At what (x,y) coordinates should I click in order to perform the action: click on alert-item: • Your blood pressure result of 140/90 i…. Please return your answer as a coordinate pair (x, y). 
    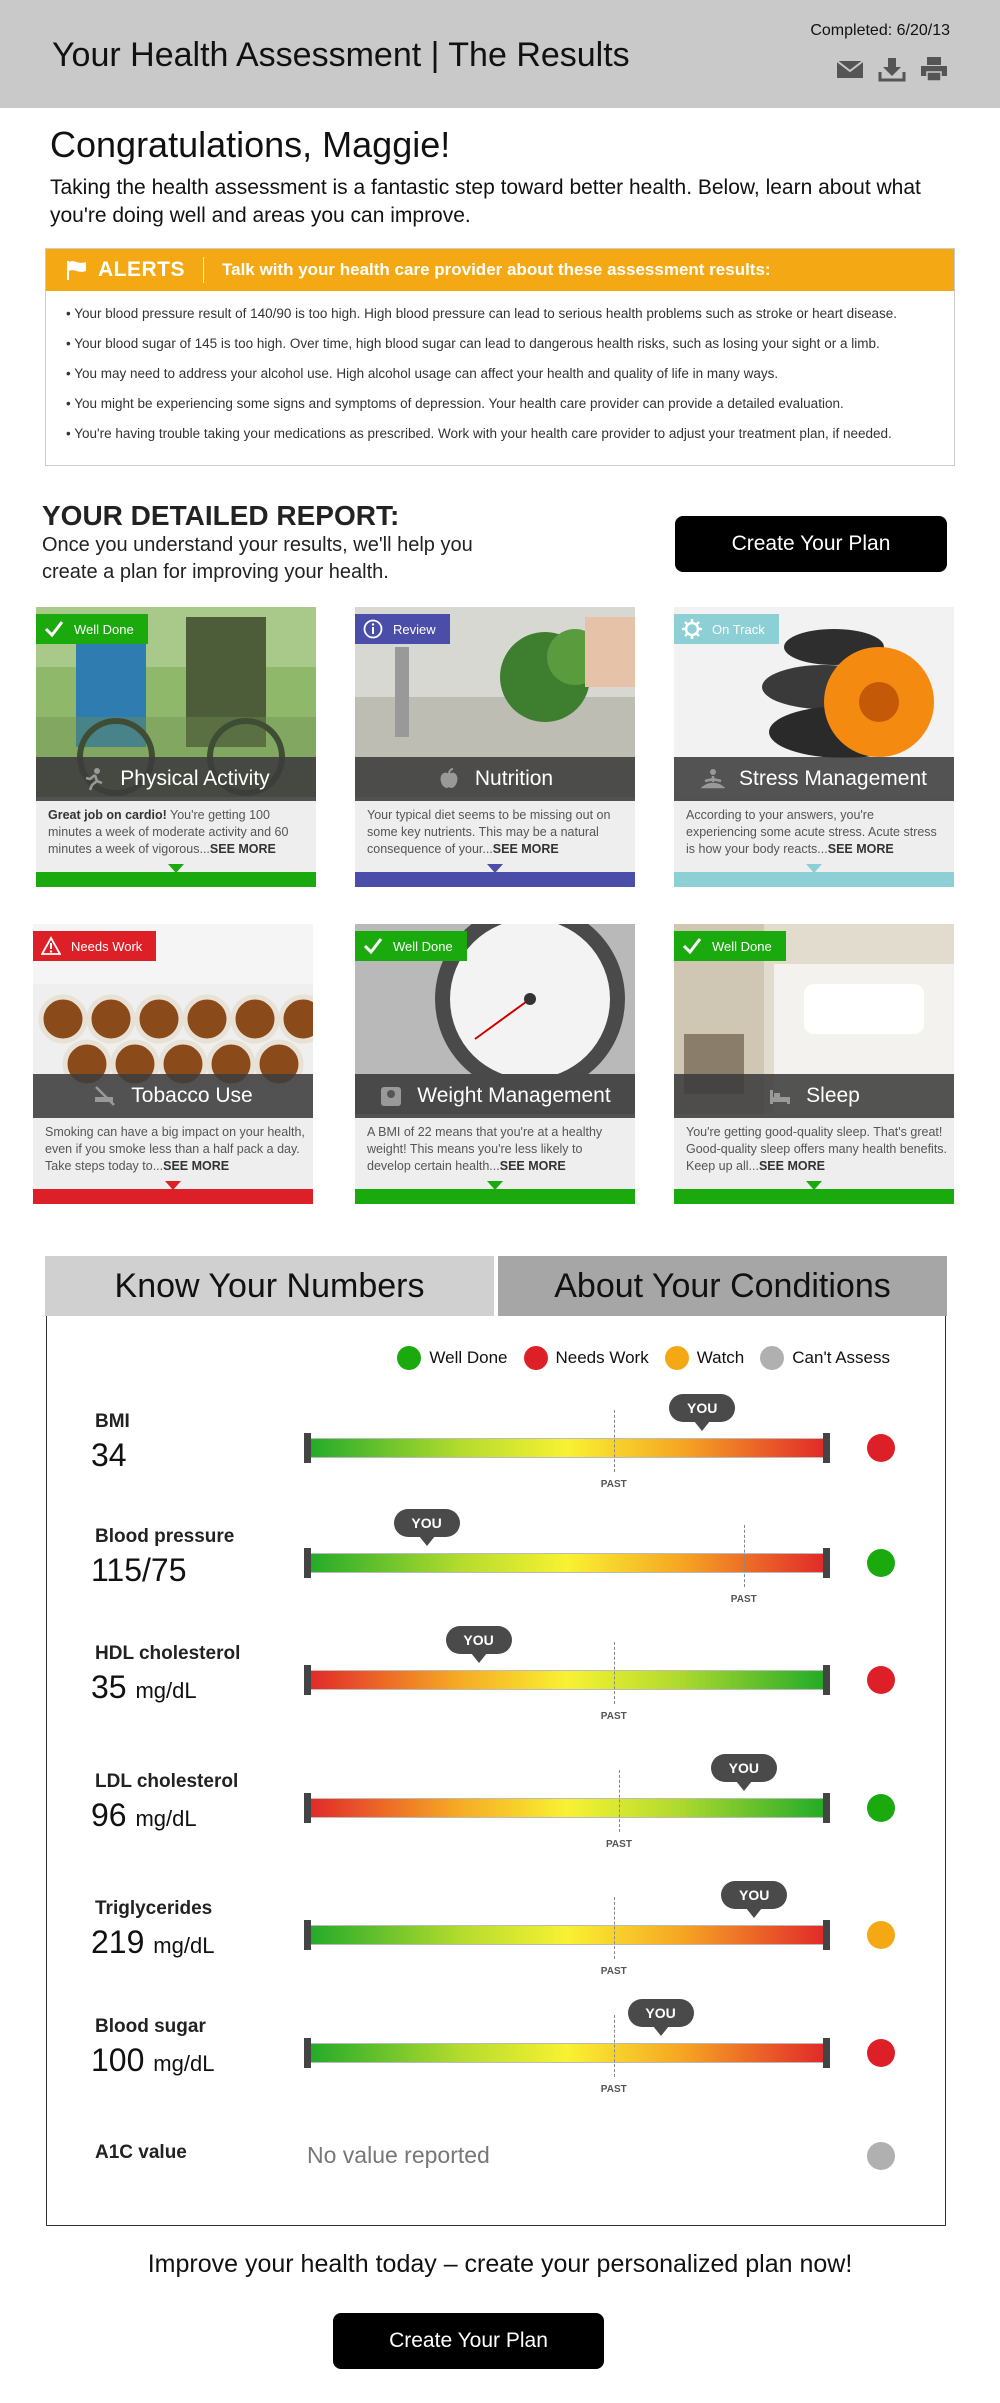
    Looking at the image, I should click on (481, 313).